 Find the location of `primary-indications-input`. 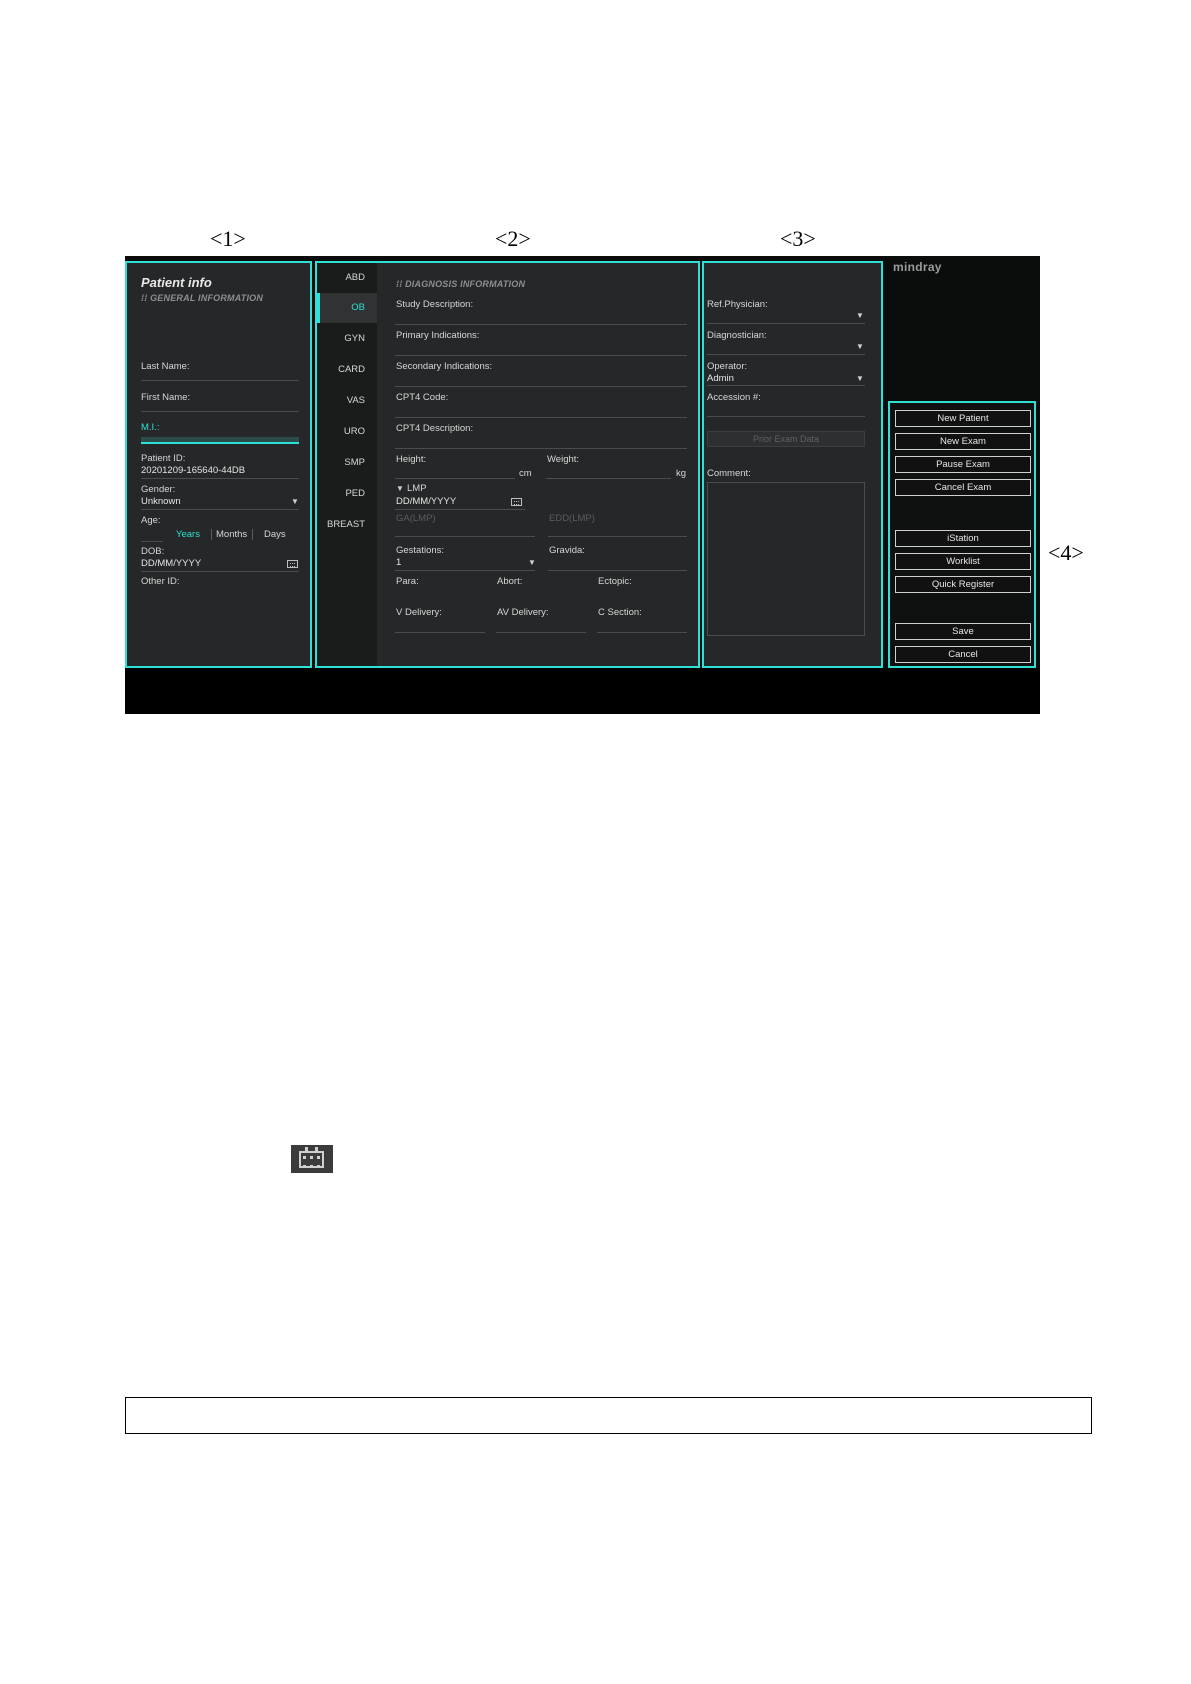

primary-indications-input is located at coordinates (541, 355).